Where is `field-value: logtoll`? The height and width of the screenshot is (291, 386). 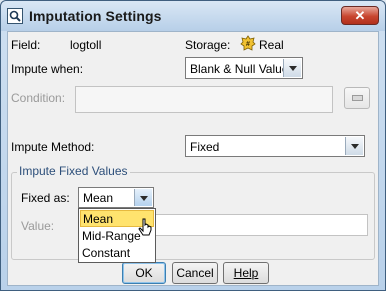
field-value: logtoll is located at coordinates (86, 45).